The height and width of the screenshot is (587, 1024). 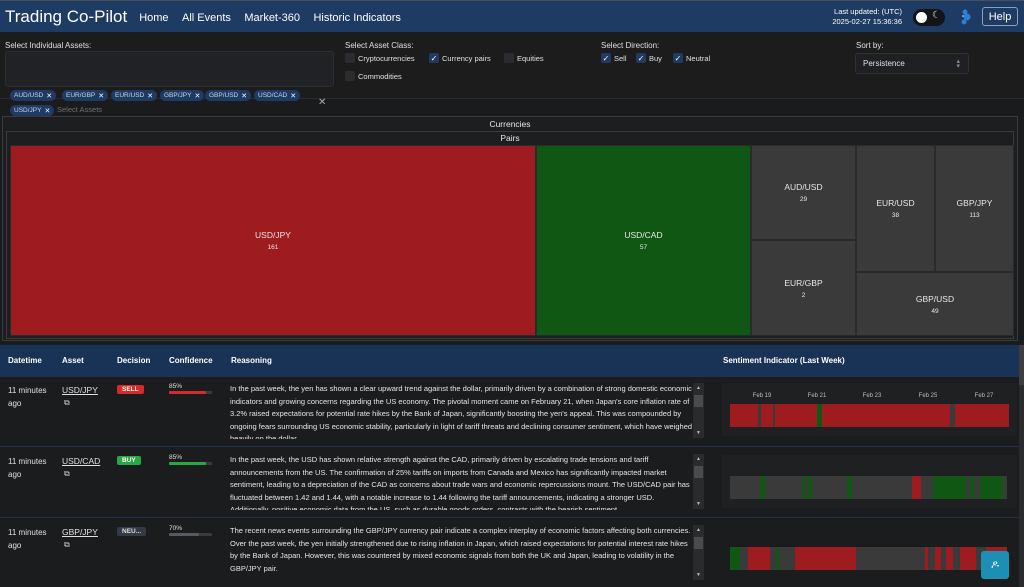 What do you see at coordinates (691, 58) in the screenshot?
I see `checkbox-neutral: ✓ Neutral` at bounding box center [691, 58].